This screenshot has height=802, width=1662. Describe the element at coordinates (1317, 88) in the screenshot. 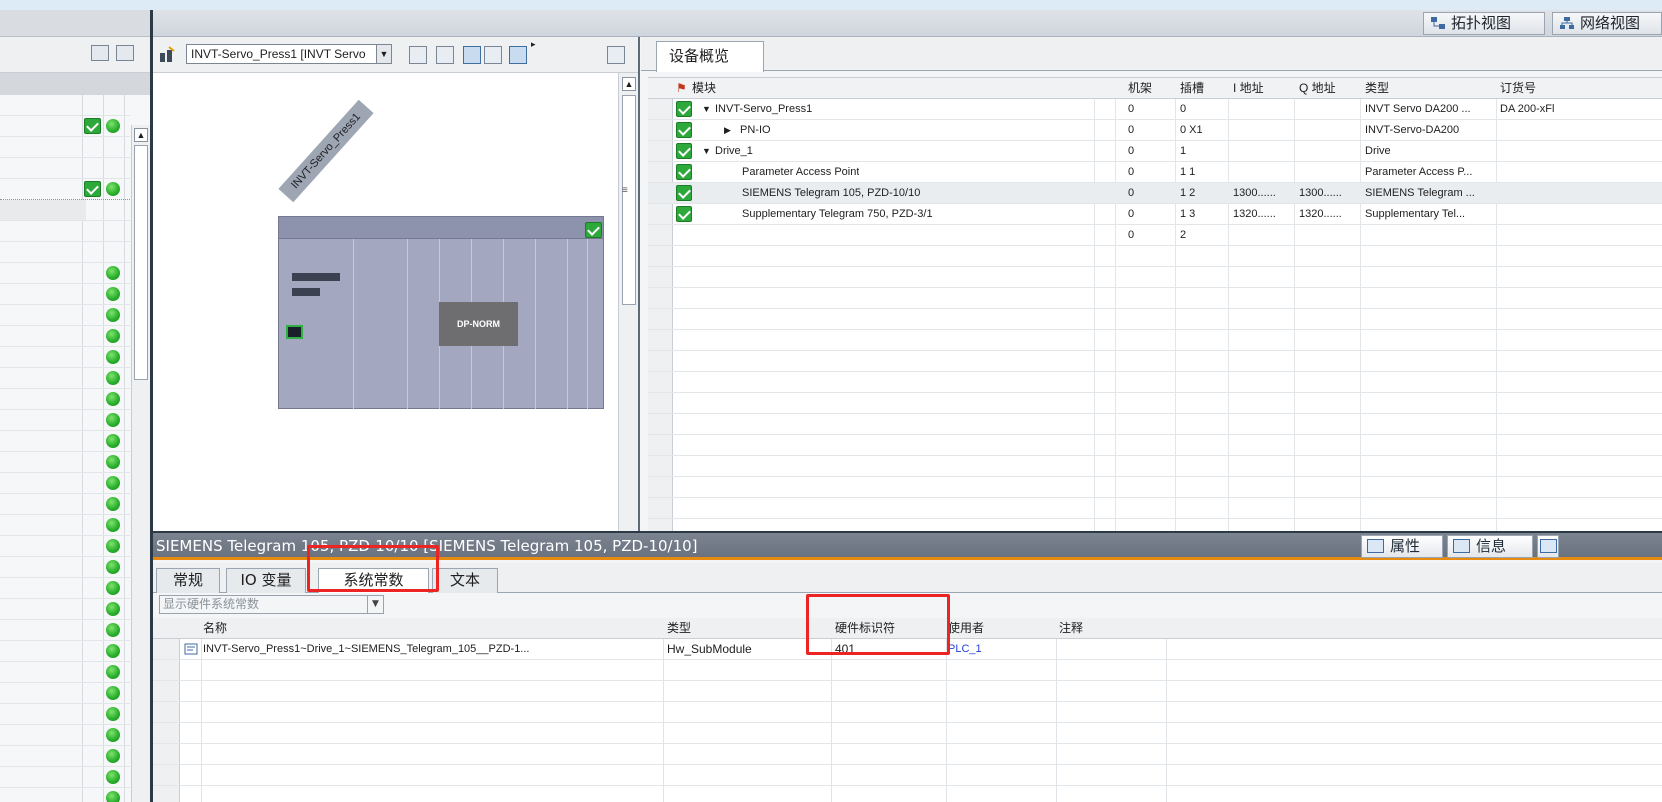

I see `column-header-q-address: Q 地址` at that location.